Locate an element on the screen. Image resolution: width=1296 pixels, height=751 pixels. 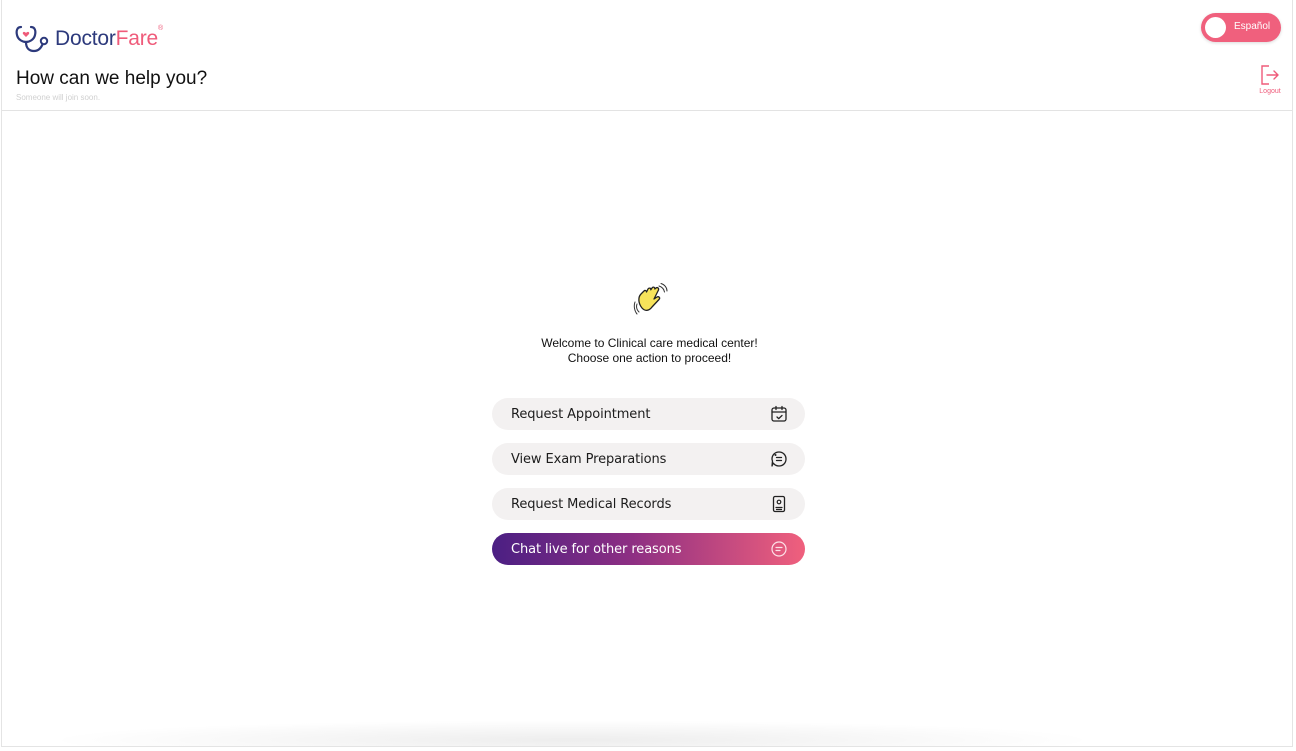
exam-prep-icon is located at coordinates (779, 459).